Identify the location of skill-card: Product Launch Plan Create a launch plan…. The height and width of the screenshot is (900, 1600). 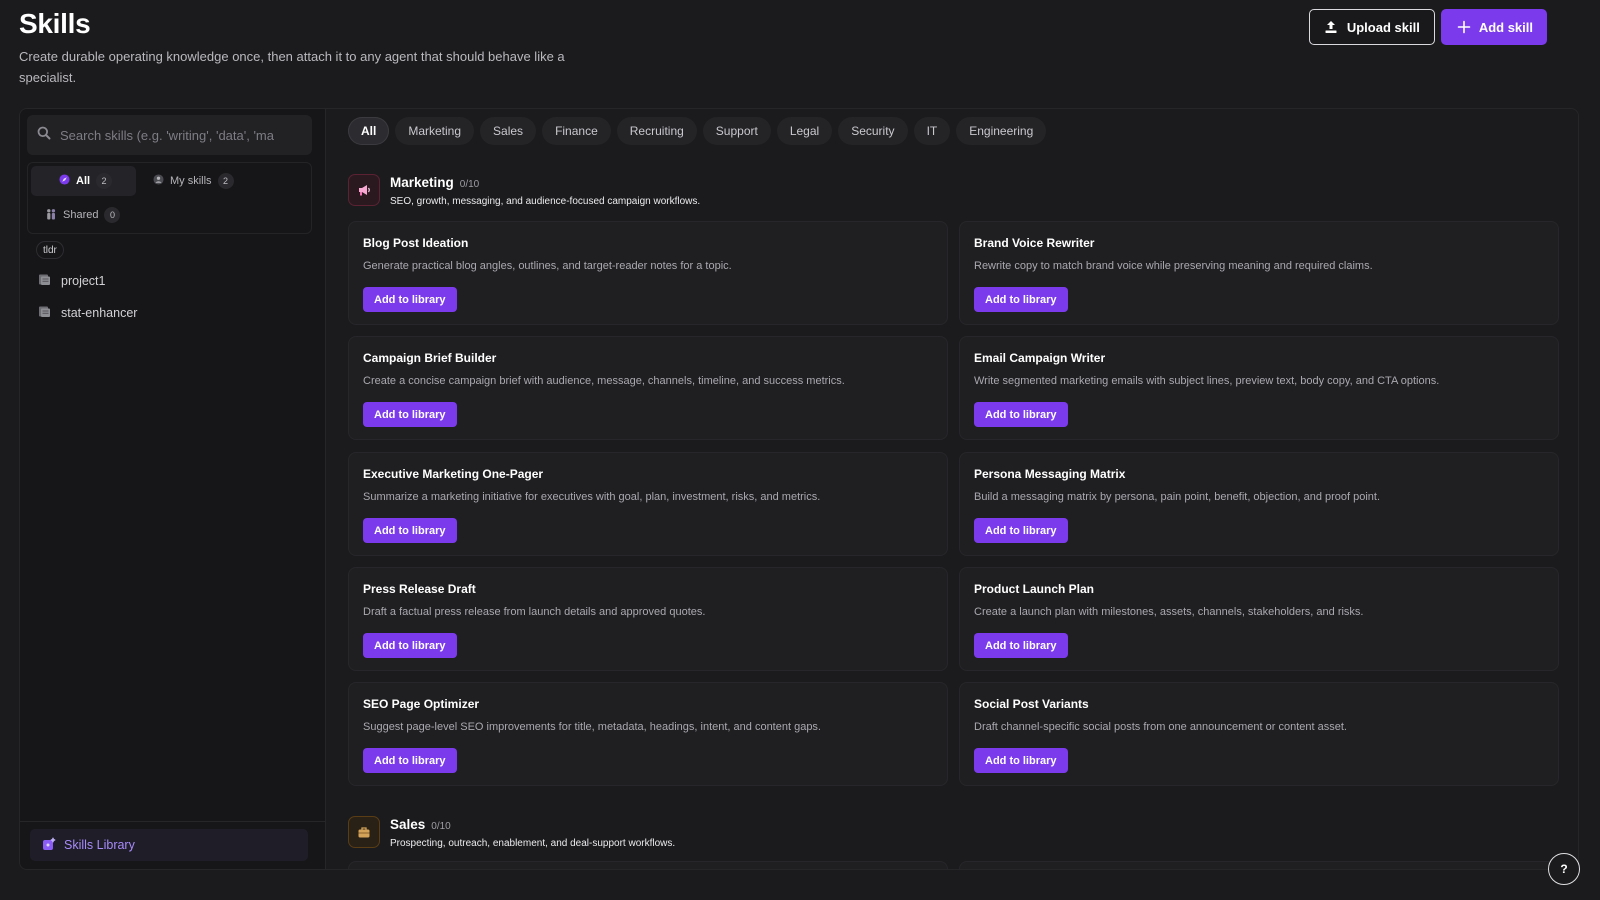
(1259, 619).